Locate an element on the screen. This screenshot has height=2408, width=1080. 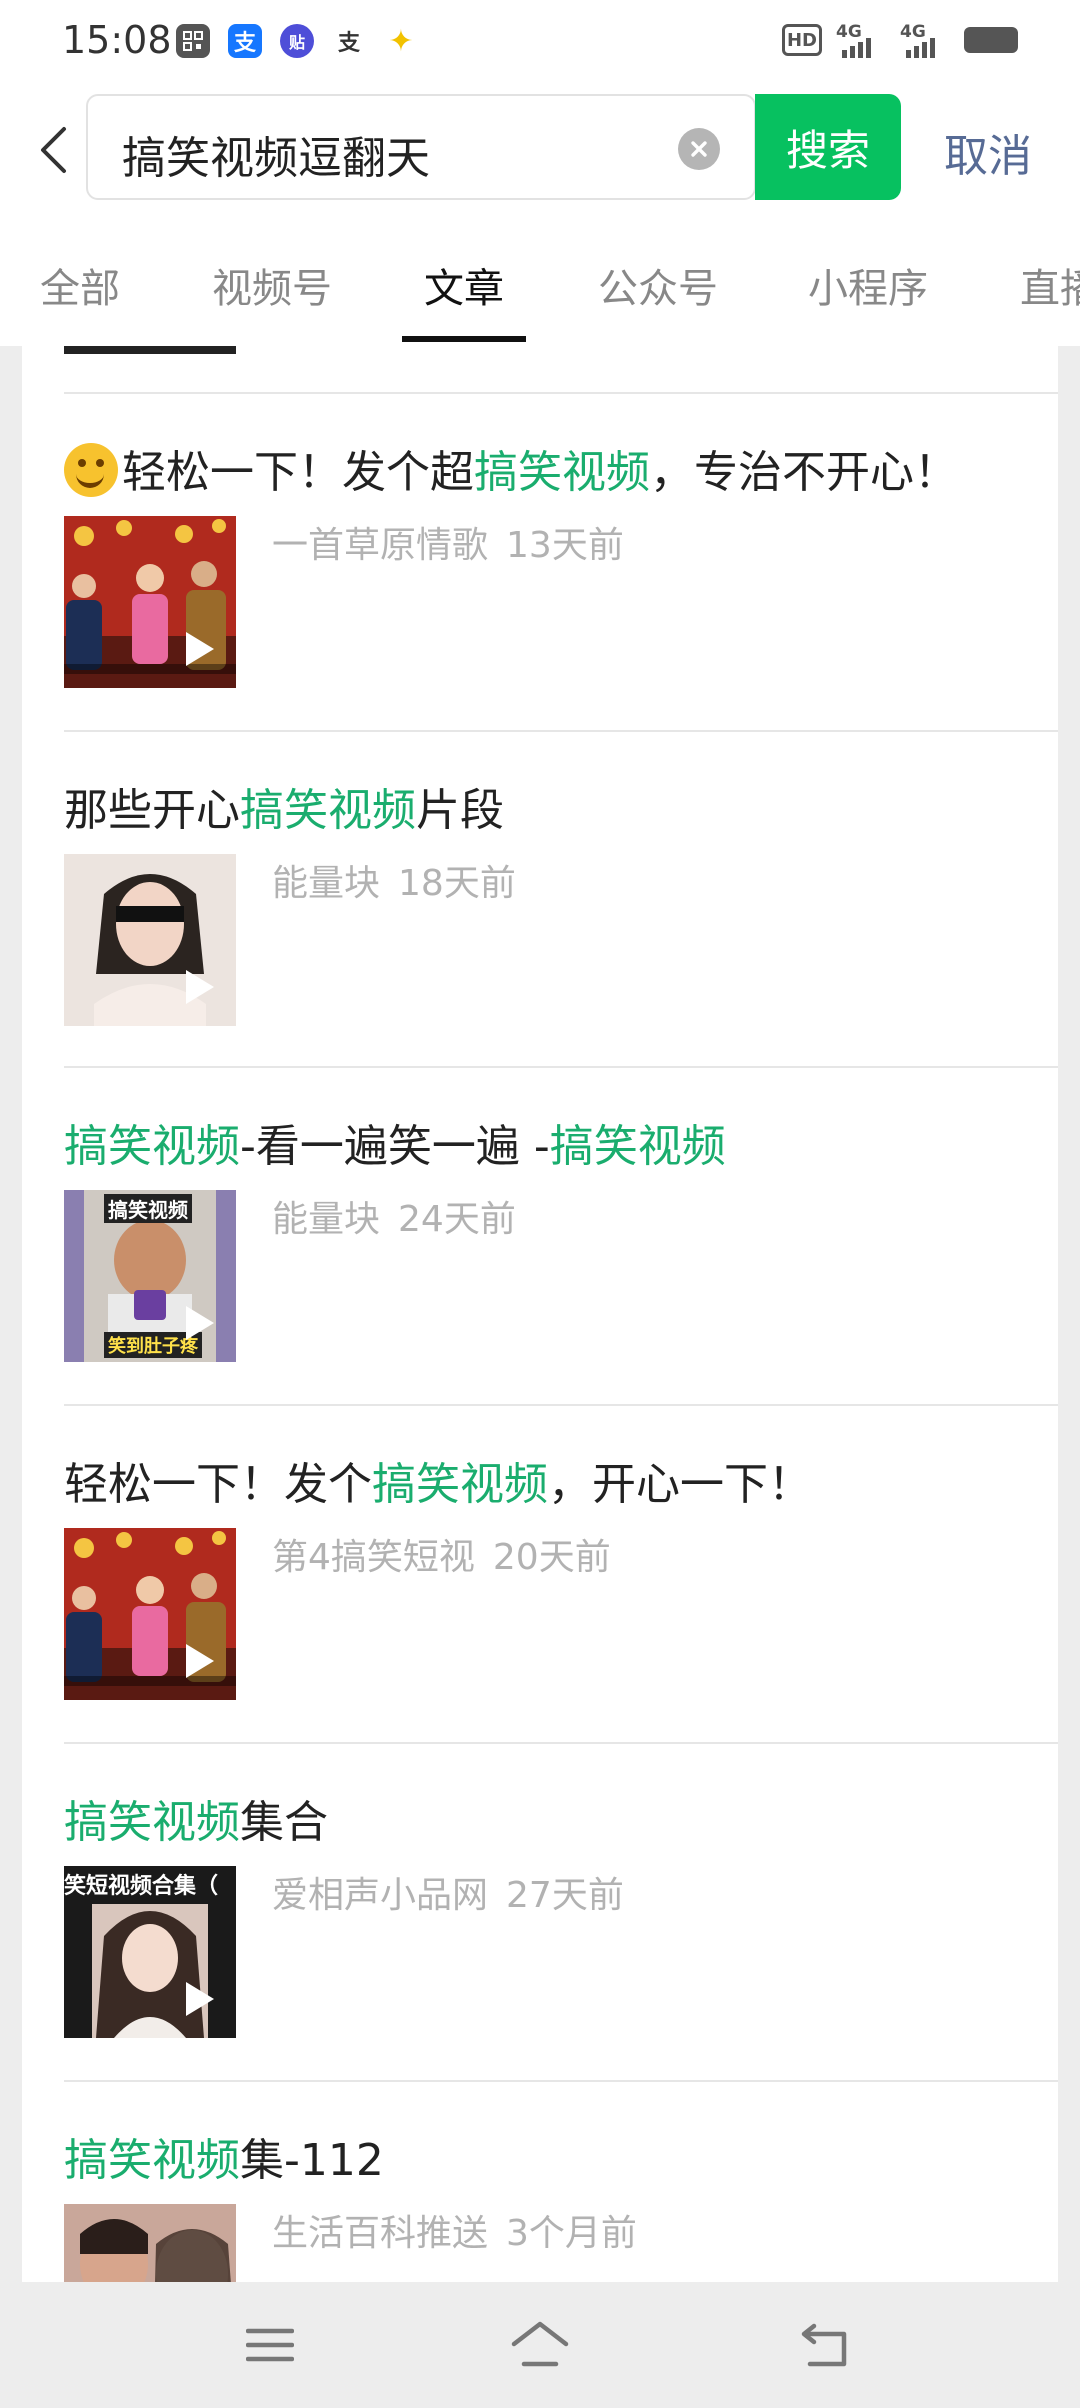
tab-official-accounts: 公众号 is located at coordinates (658, 285).